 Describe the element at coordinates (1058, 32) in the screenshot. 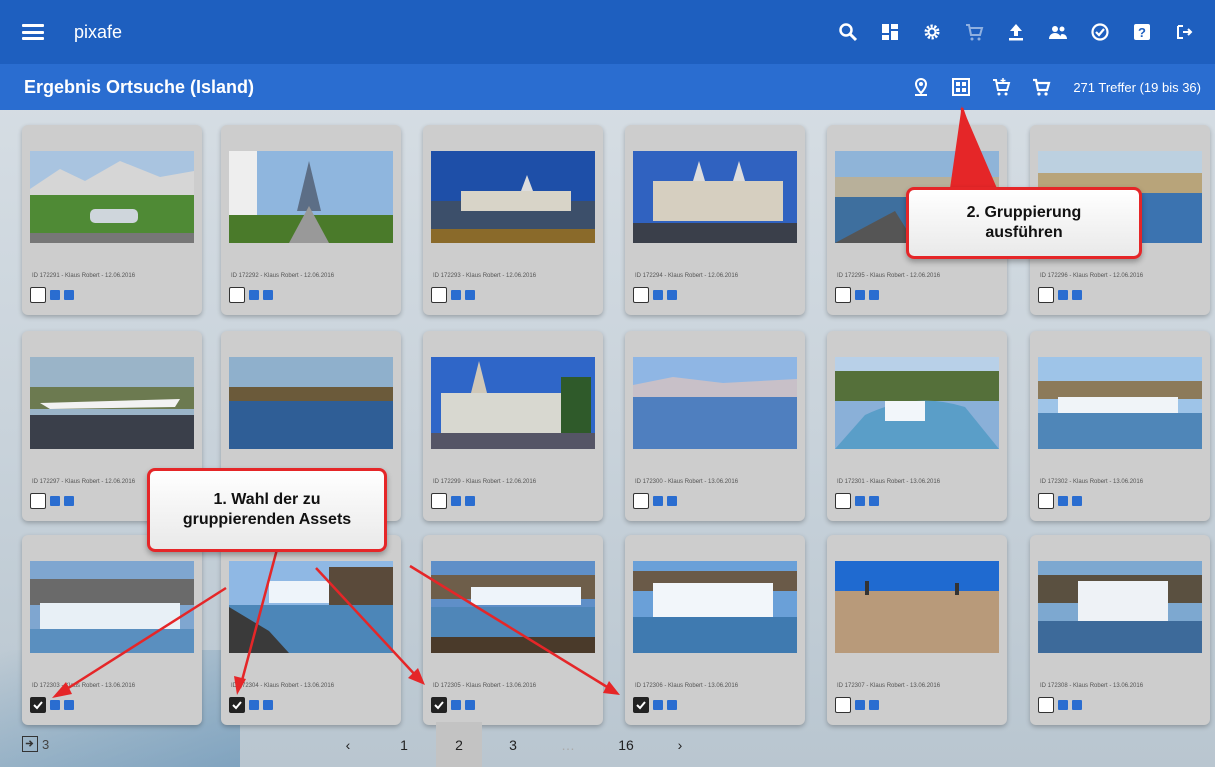

I see `users-icon` at that location.